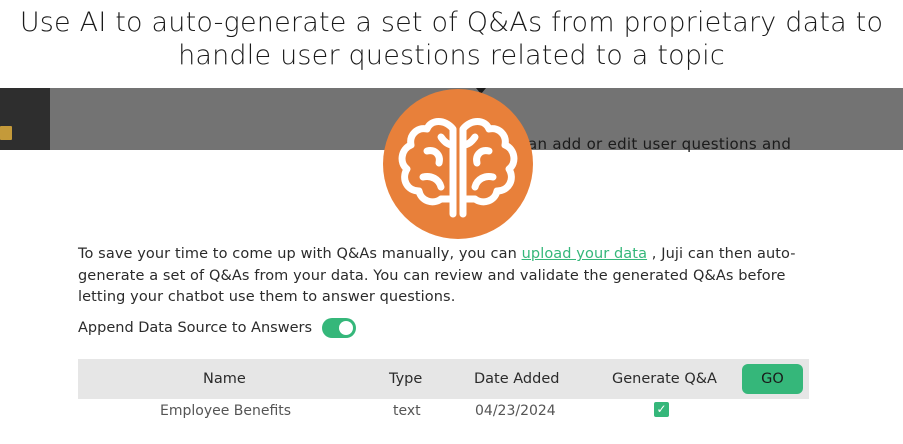 This screenshot has height=444, width=903. I want to click on column-header-type: Type, so click(405, 379).